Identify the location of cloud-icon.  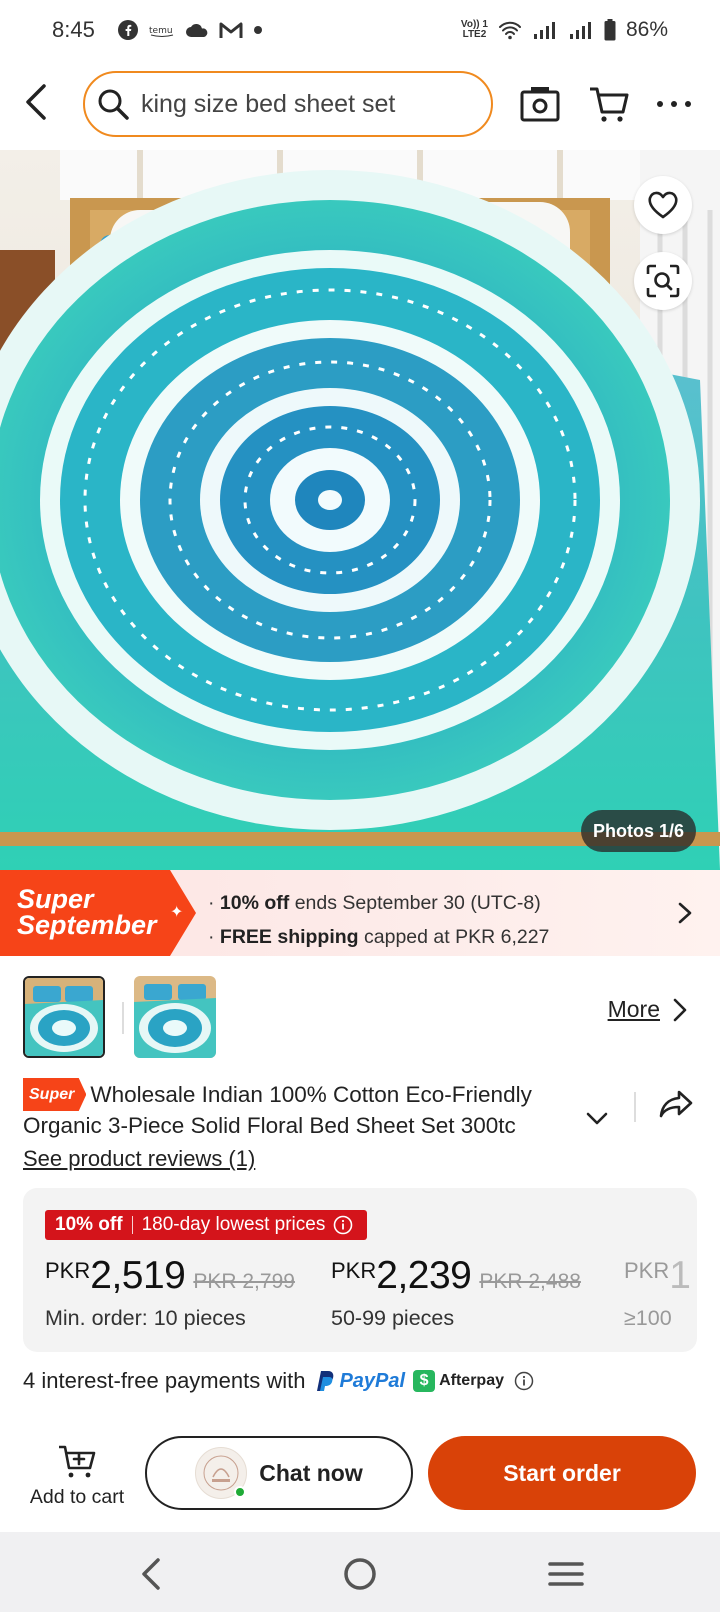
(197, 30).